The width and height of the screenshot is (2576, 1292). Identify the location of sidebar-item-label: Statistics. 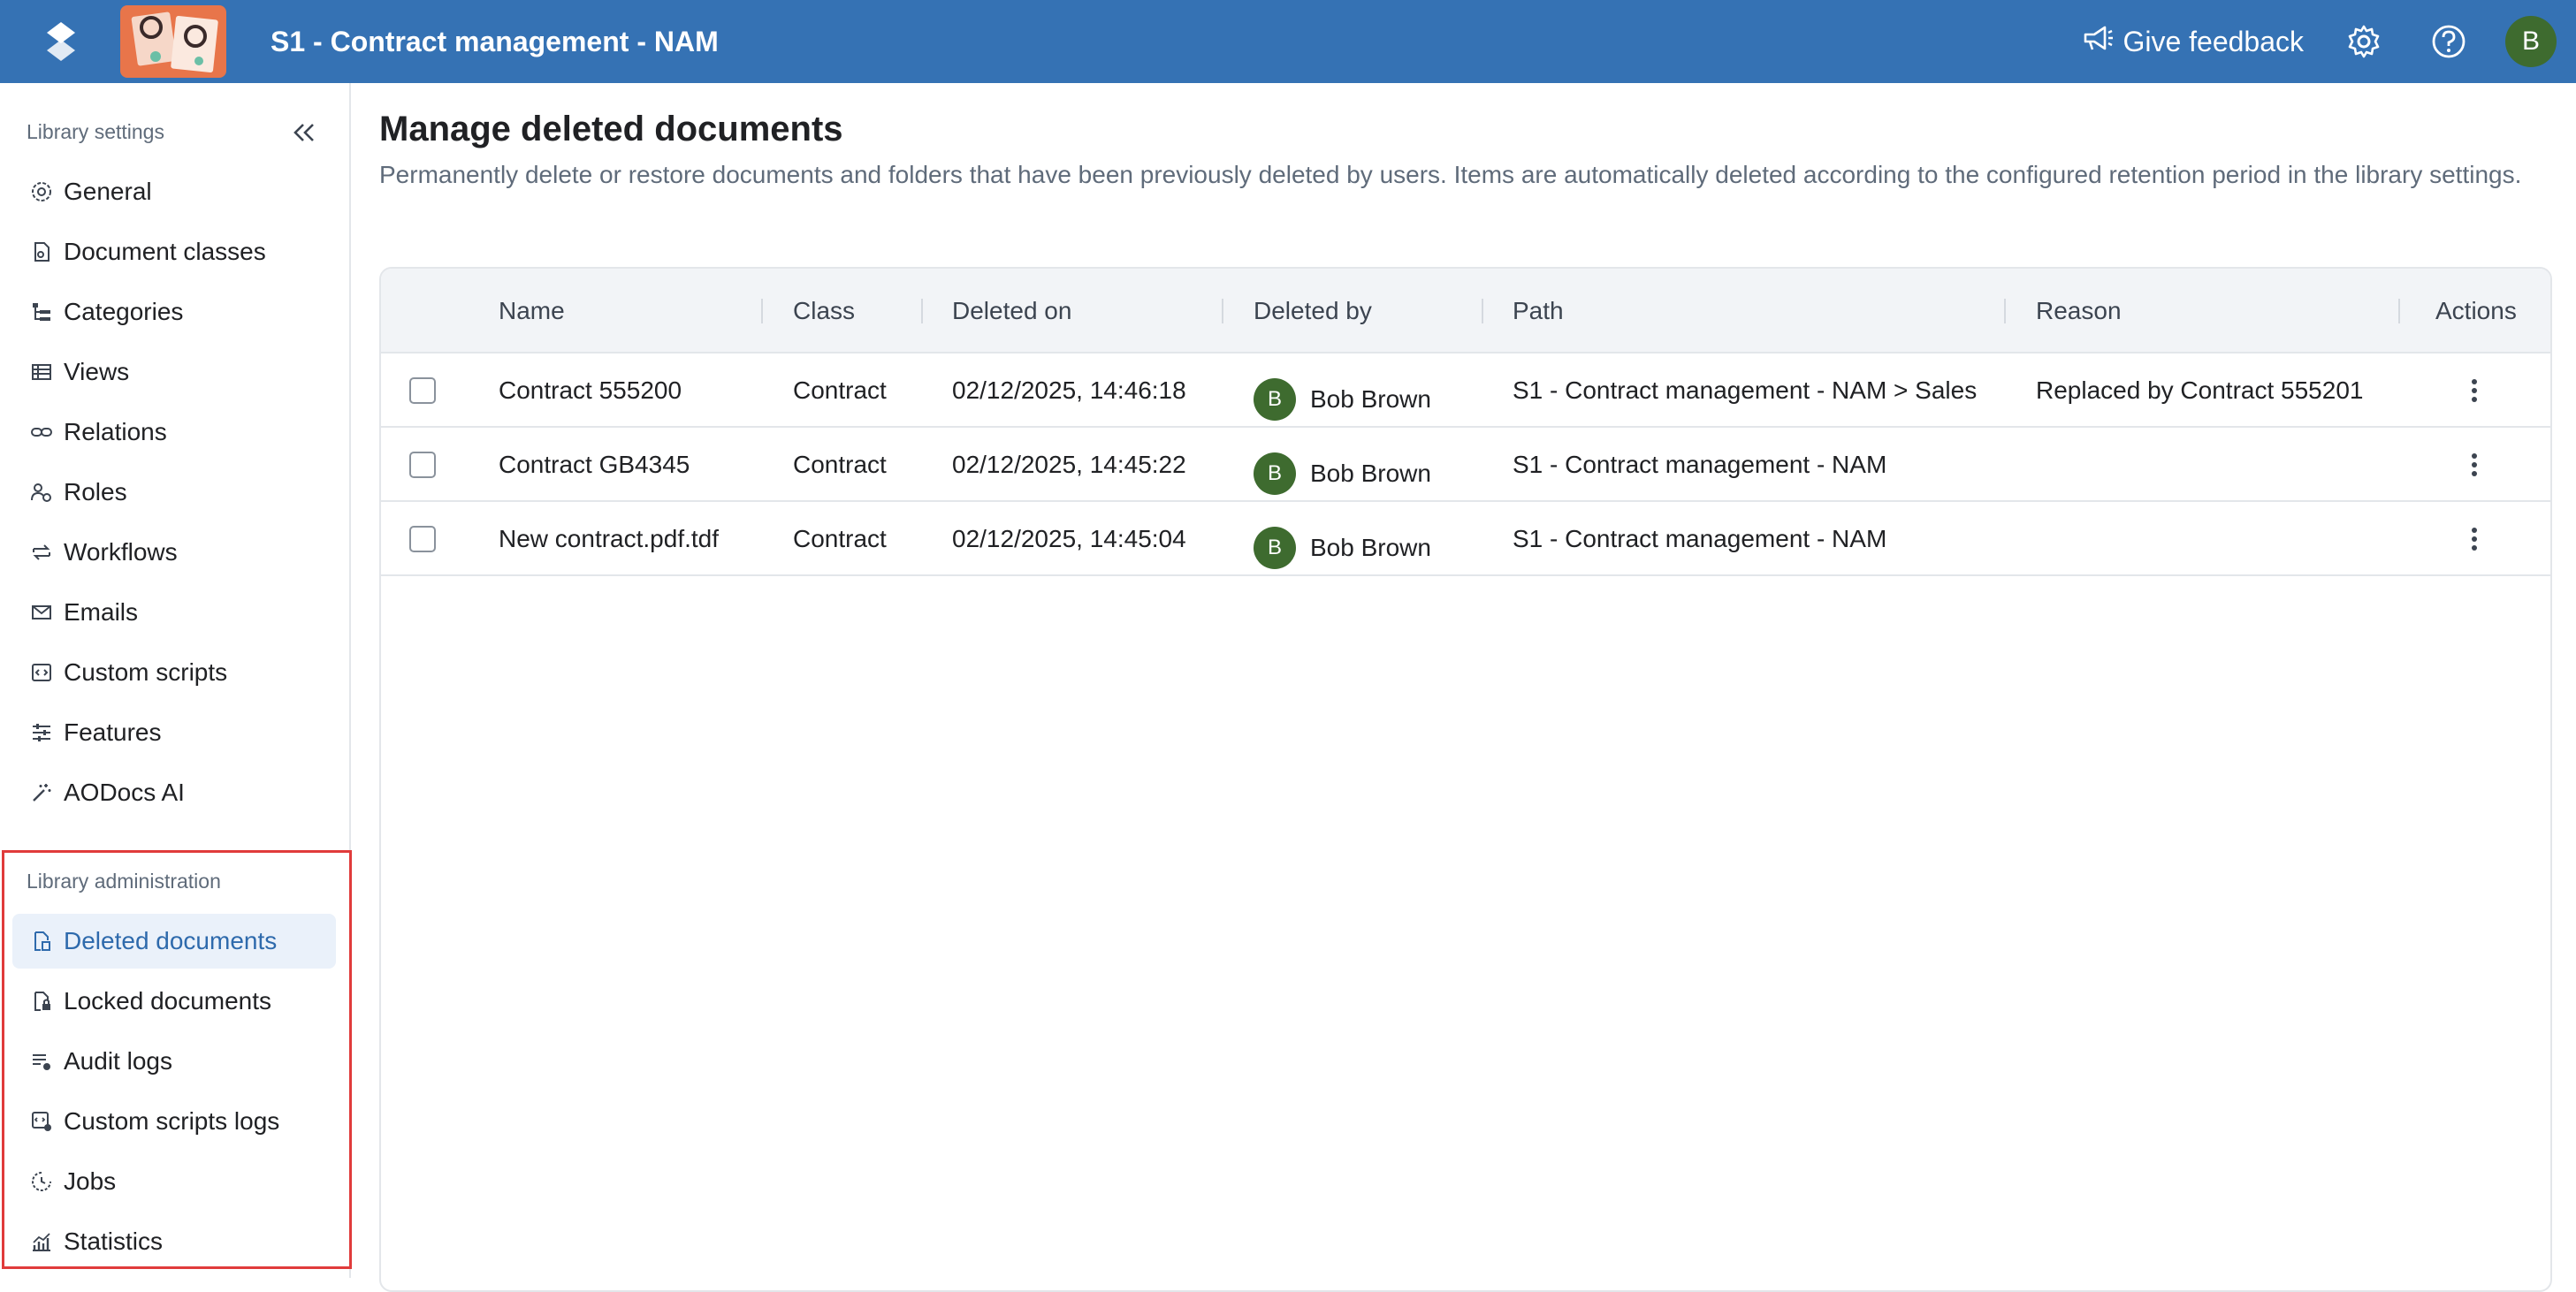
(114, 1241).